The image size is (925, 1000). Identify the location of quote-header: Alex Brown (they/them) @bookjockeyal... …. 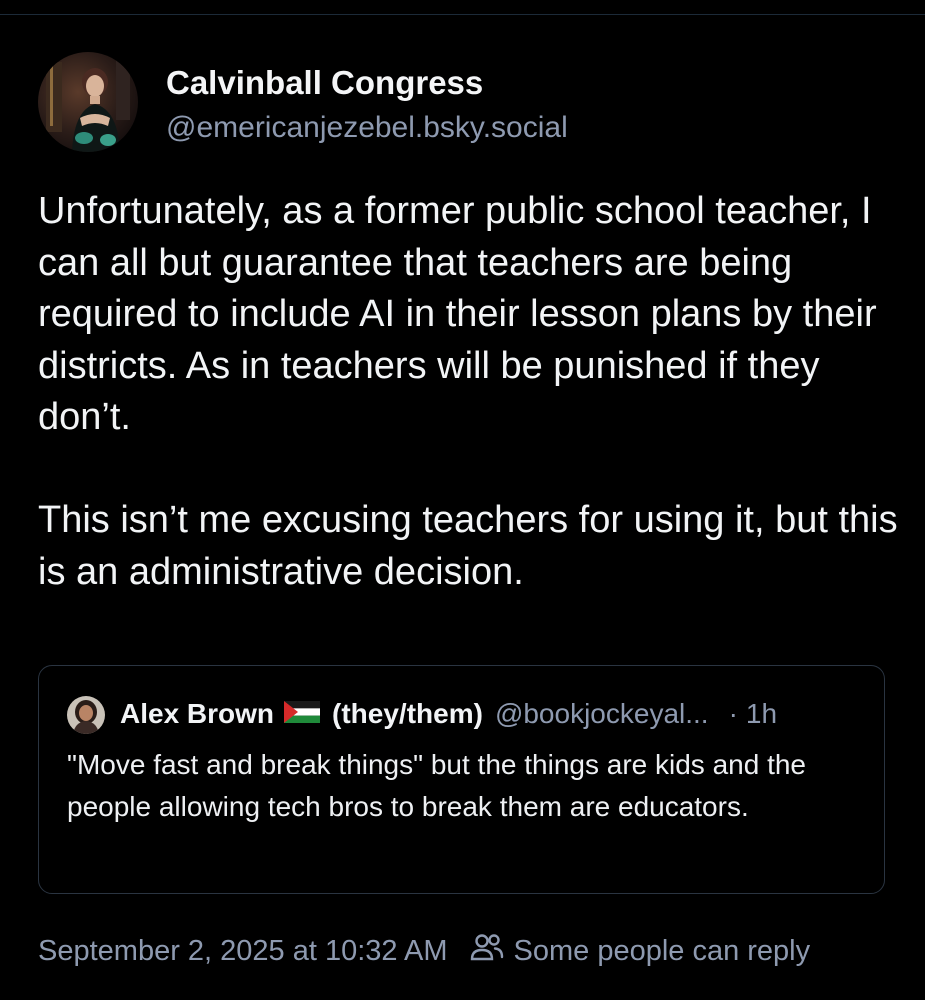
(448, 714).